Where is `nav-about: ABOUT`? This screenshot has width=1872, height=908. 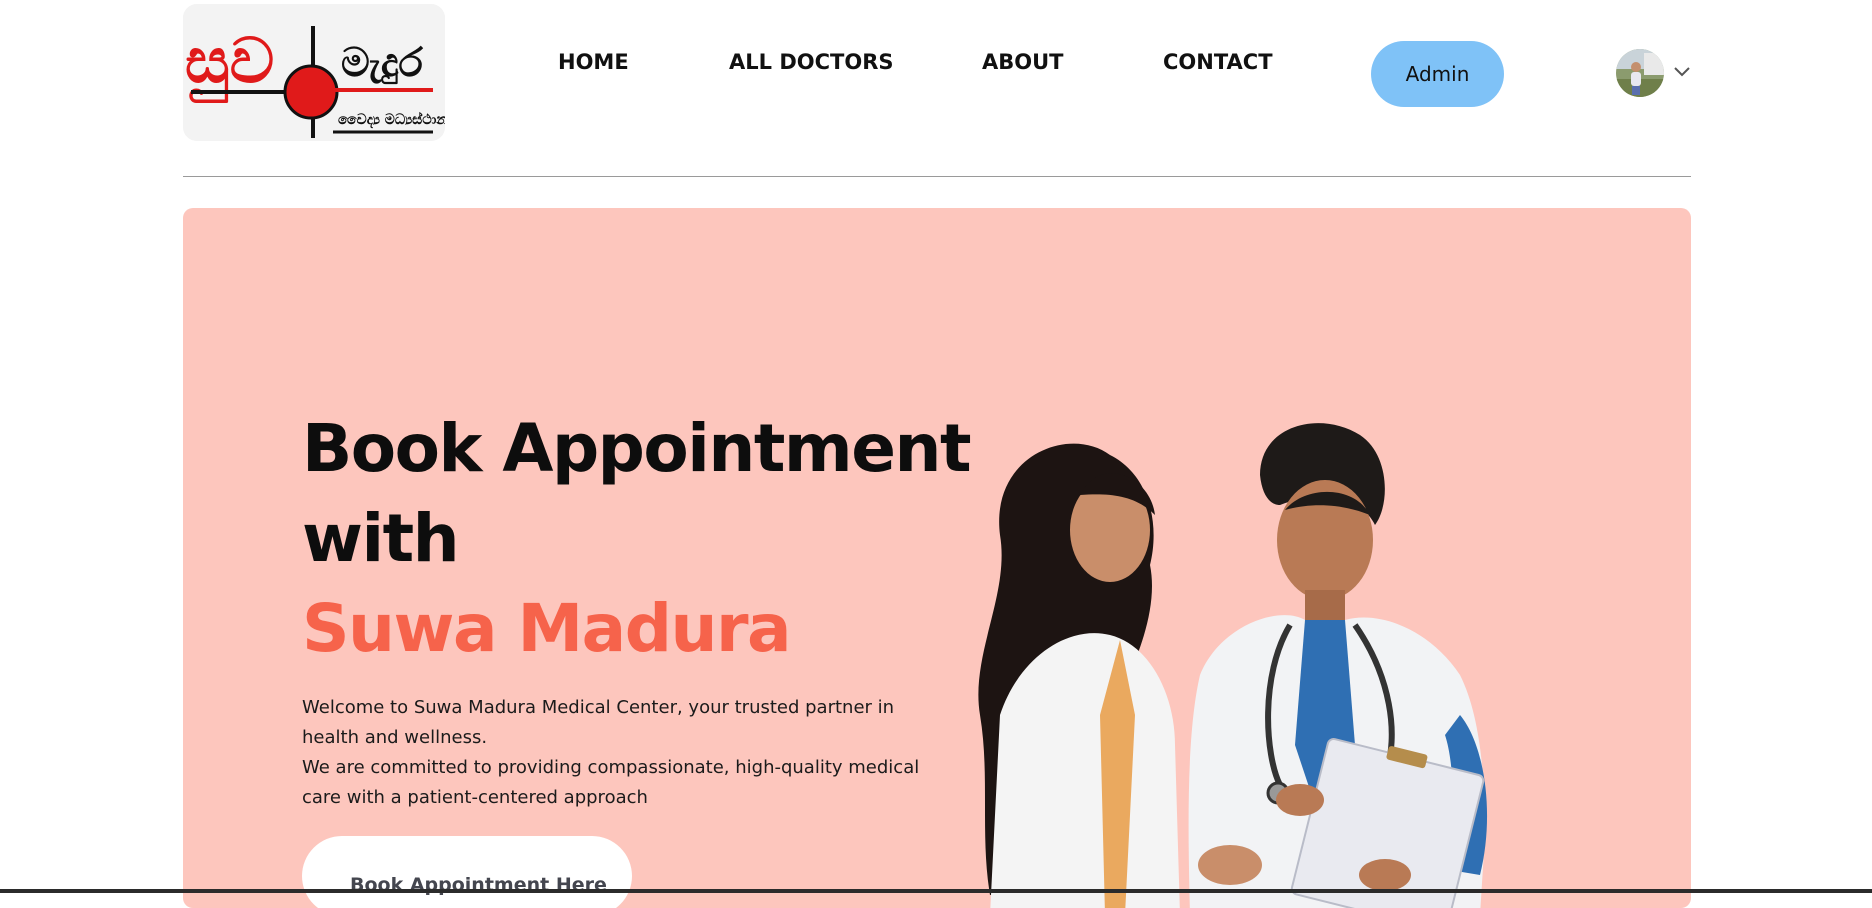 nav-about: ABOUT is located at coordinates (1023, 62).